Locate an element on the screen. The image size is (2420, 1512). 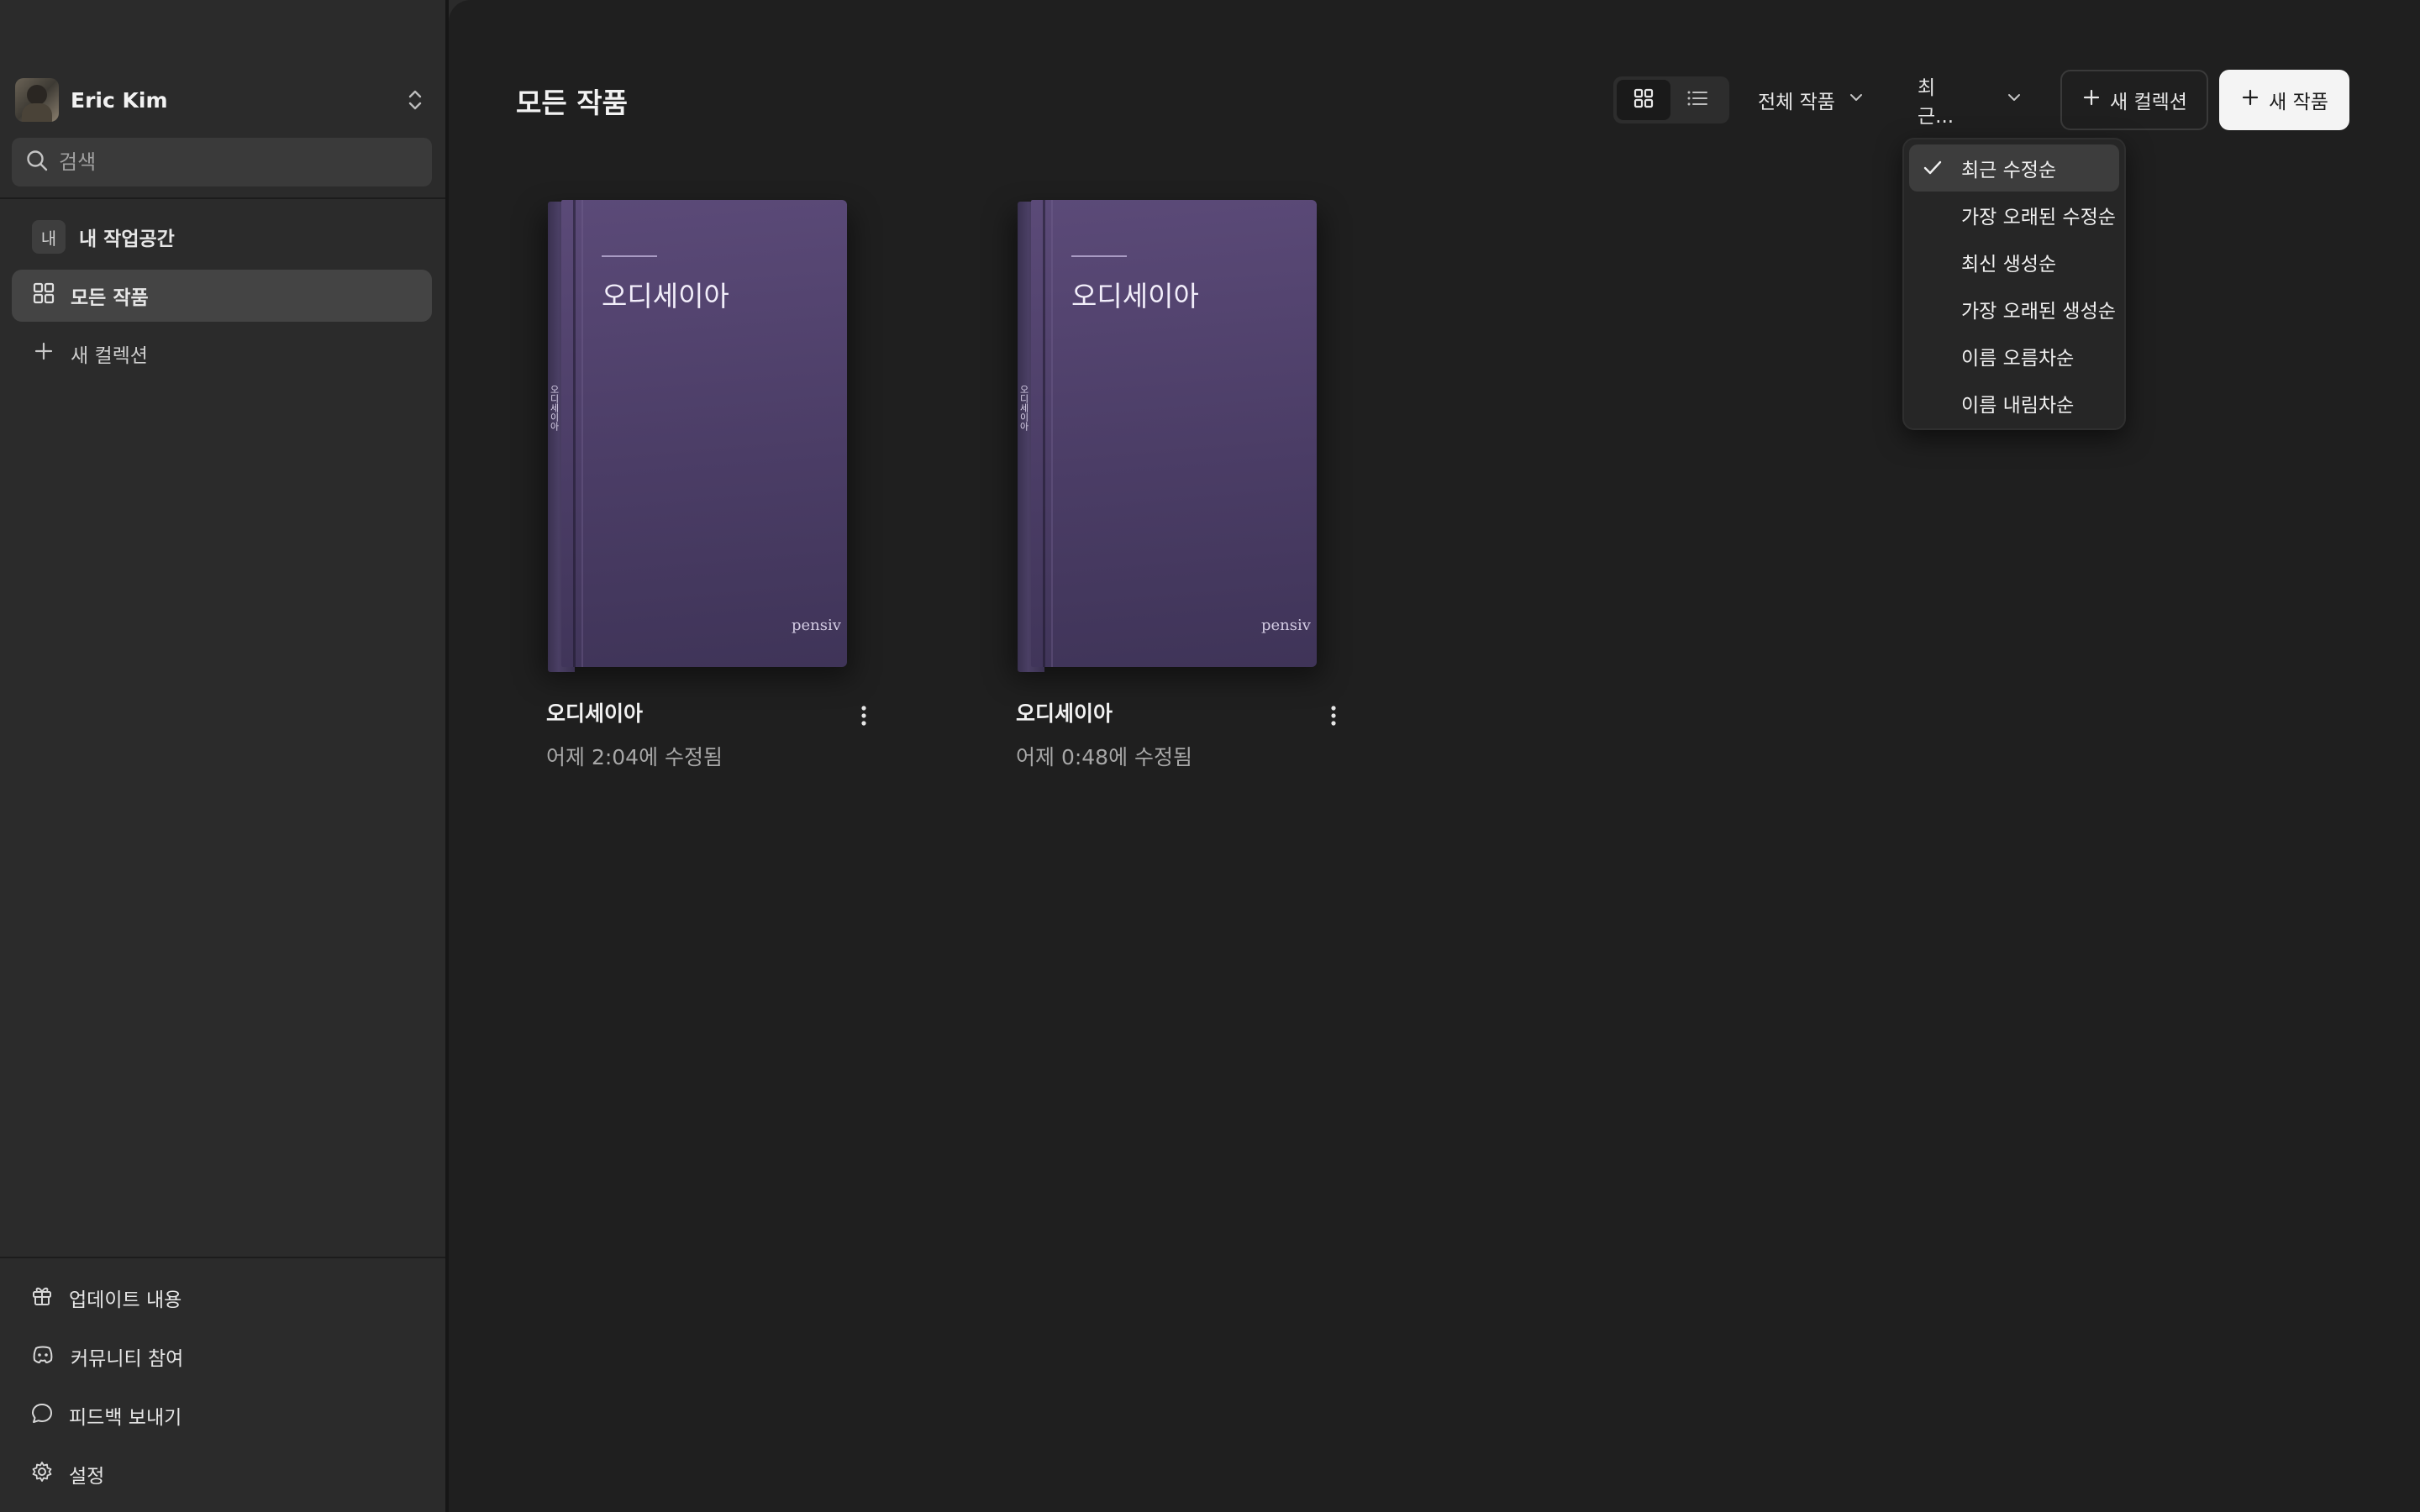
sort-option-newest-created: 최신 생성순 is located at coordinates (2014, 262).